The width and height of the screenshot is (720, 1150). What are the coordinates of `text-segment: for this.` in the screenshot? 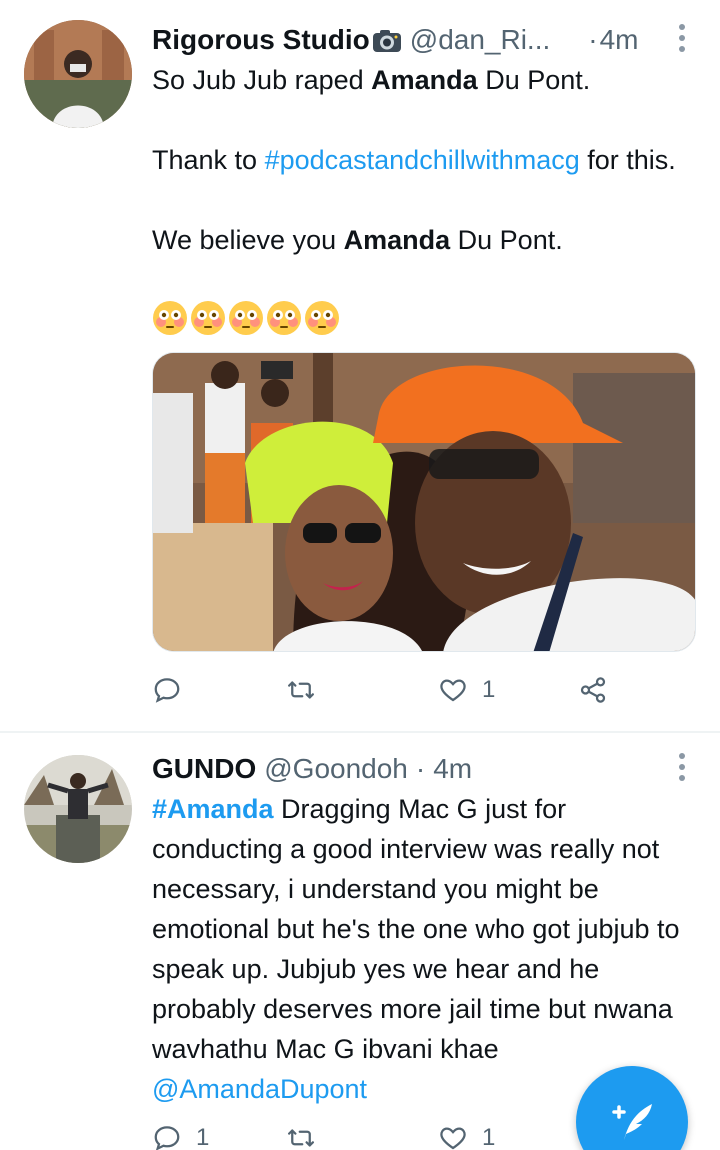 It's located at (627, 160).